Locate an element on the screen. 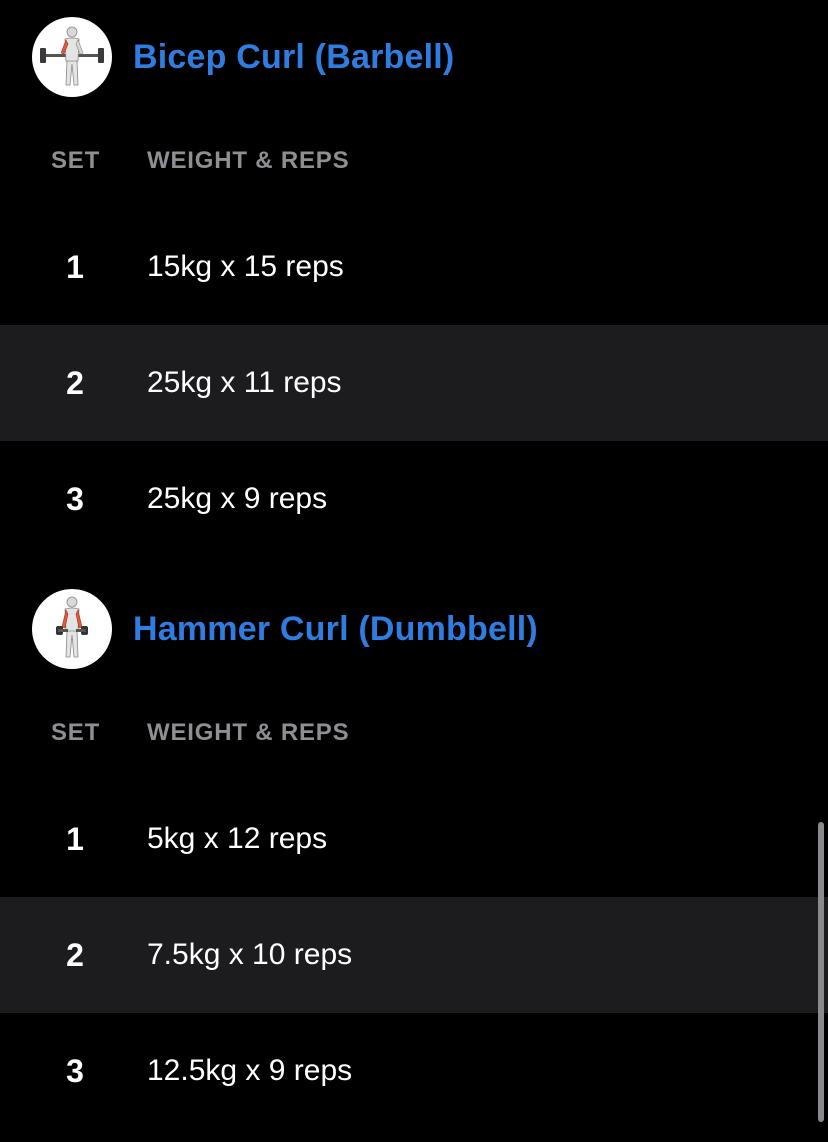  set-row: 2 7.5kg x 10 reps is located at coordinates (414, 955).